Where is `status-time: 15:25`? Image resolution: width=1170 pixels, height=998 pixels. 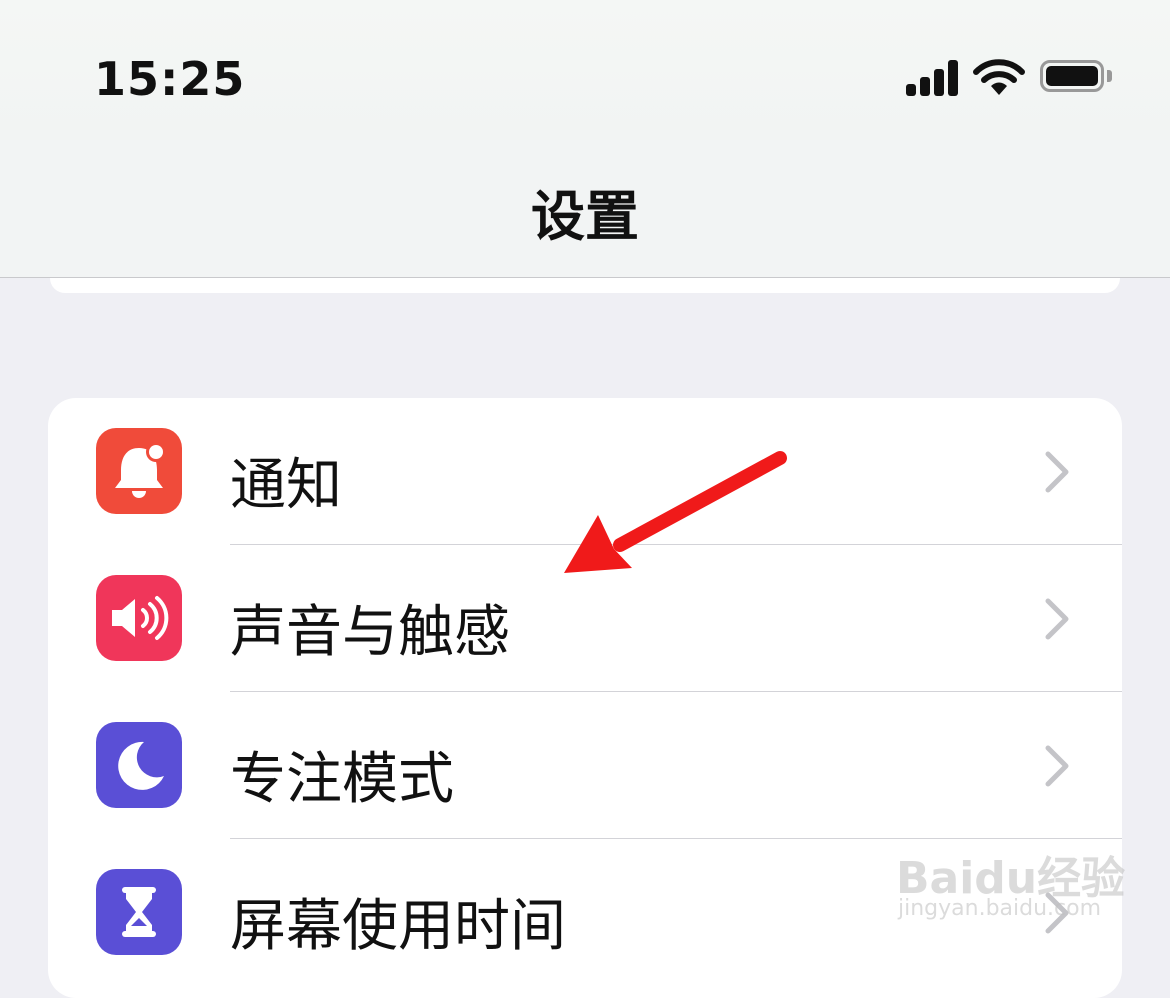 status-time: 15:25 is located at coordinates (170, 79).